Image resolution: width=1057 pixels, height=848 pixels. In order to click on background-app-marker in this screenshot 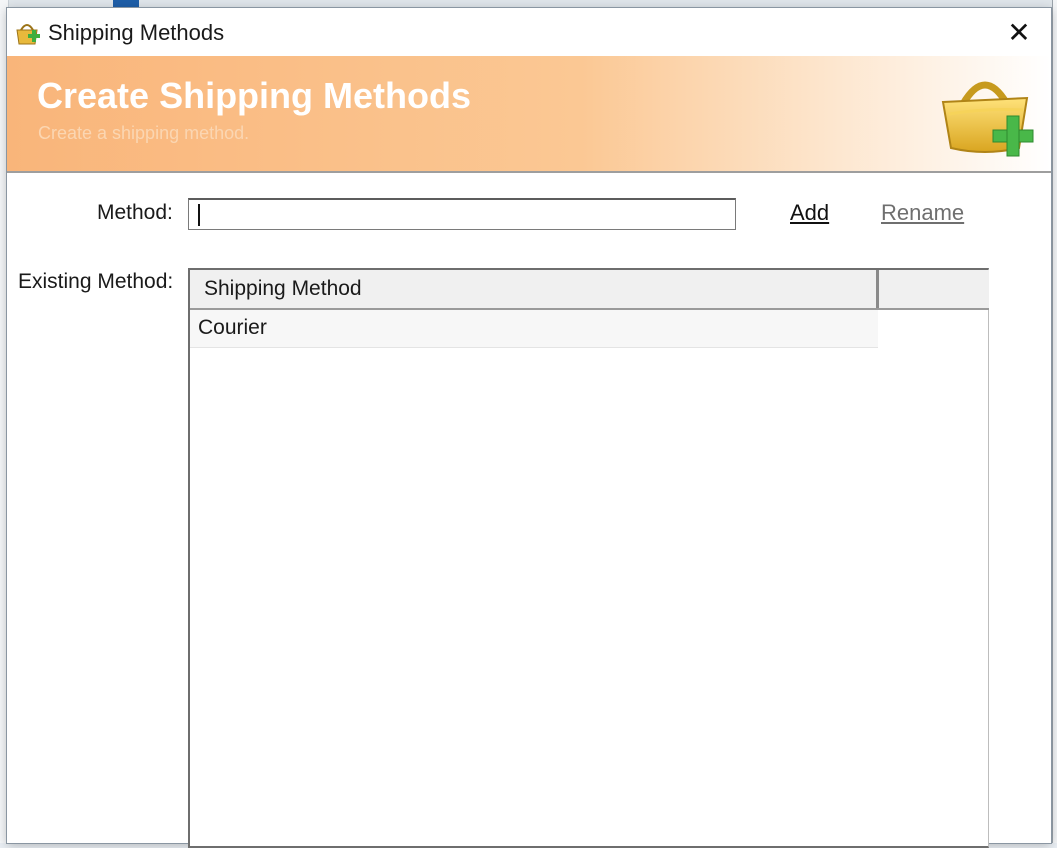, I will do `click(126, 4)`.